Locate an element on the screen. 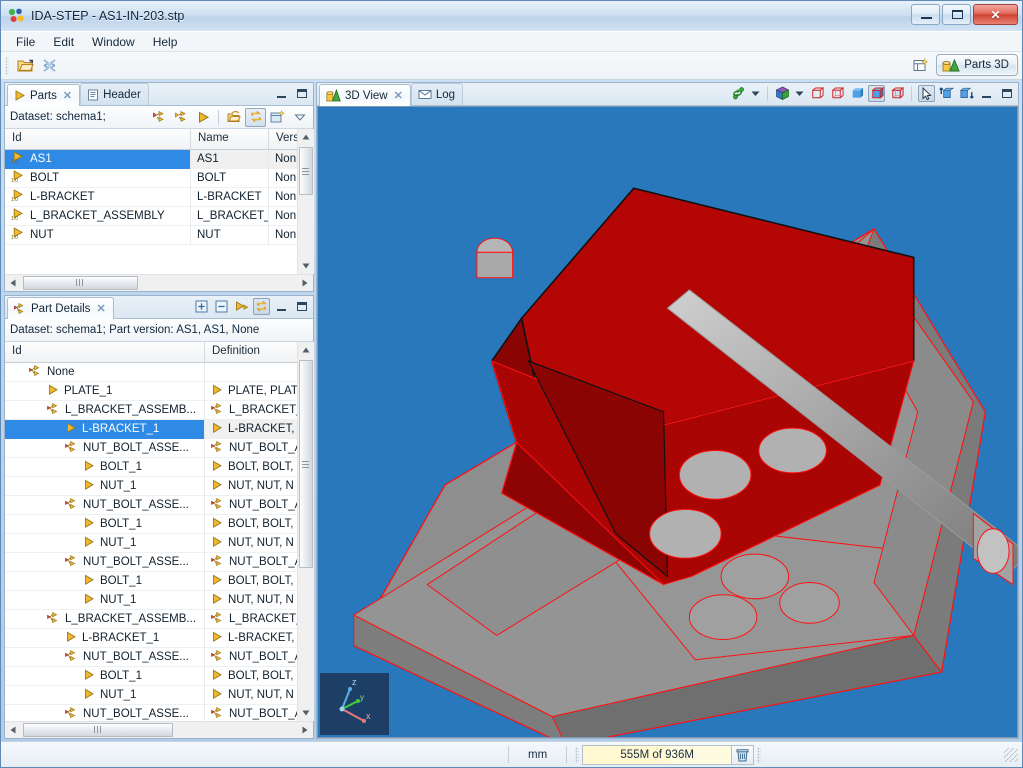  menu-edit: Edit is located at coordinates (63, 42).